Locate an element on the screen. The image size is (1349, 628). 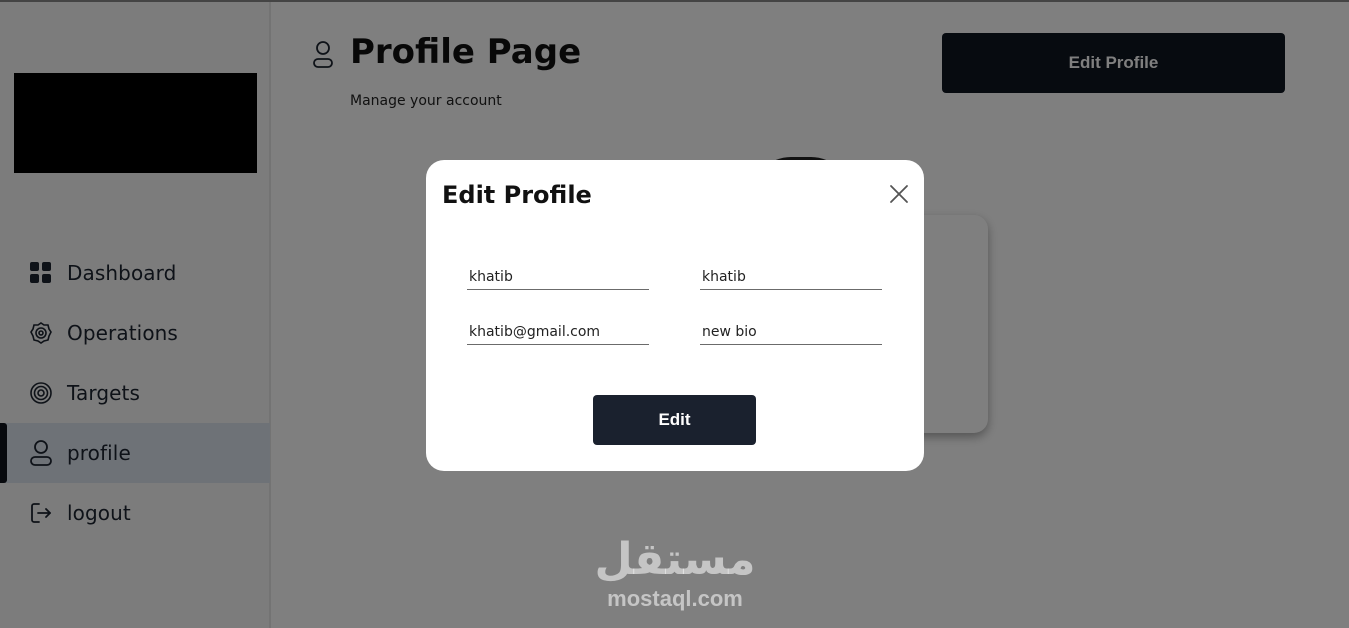
watermark: مستقل mostaql.com is located at coordinates (675, 574).